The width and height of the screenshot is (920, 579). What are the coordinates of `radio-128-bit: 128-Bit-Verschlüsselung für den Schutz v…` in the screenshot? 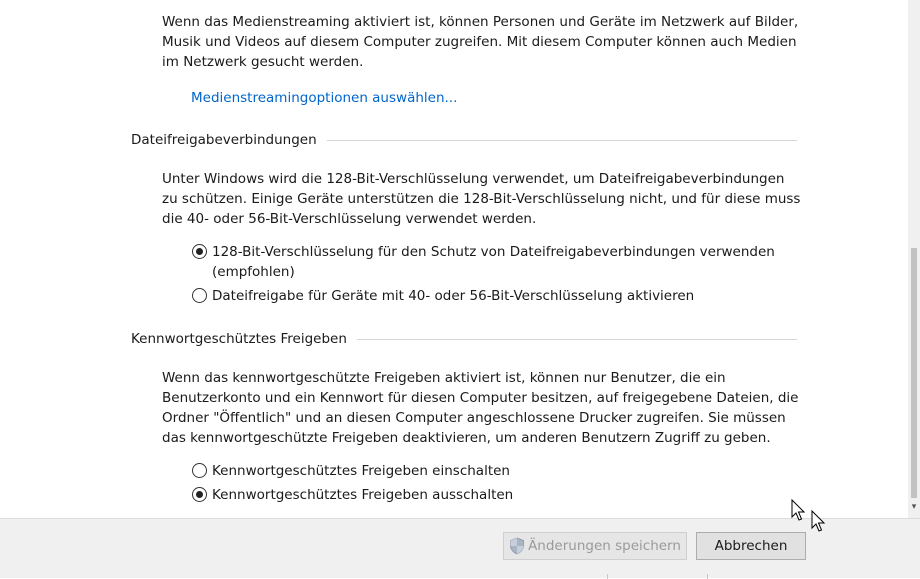 It's located at (492, 262).